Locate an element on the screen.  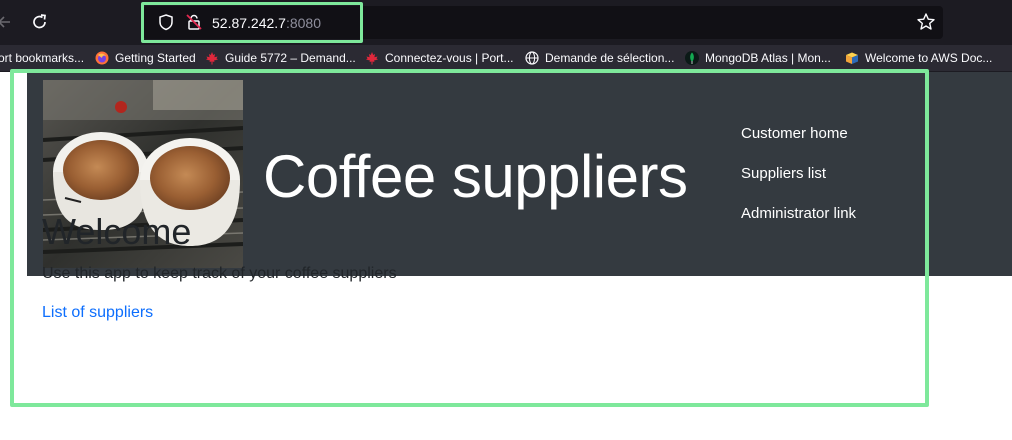
firefox-icon is located at coordinates (102, 58).